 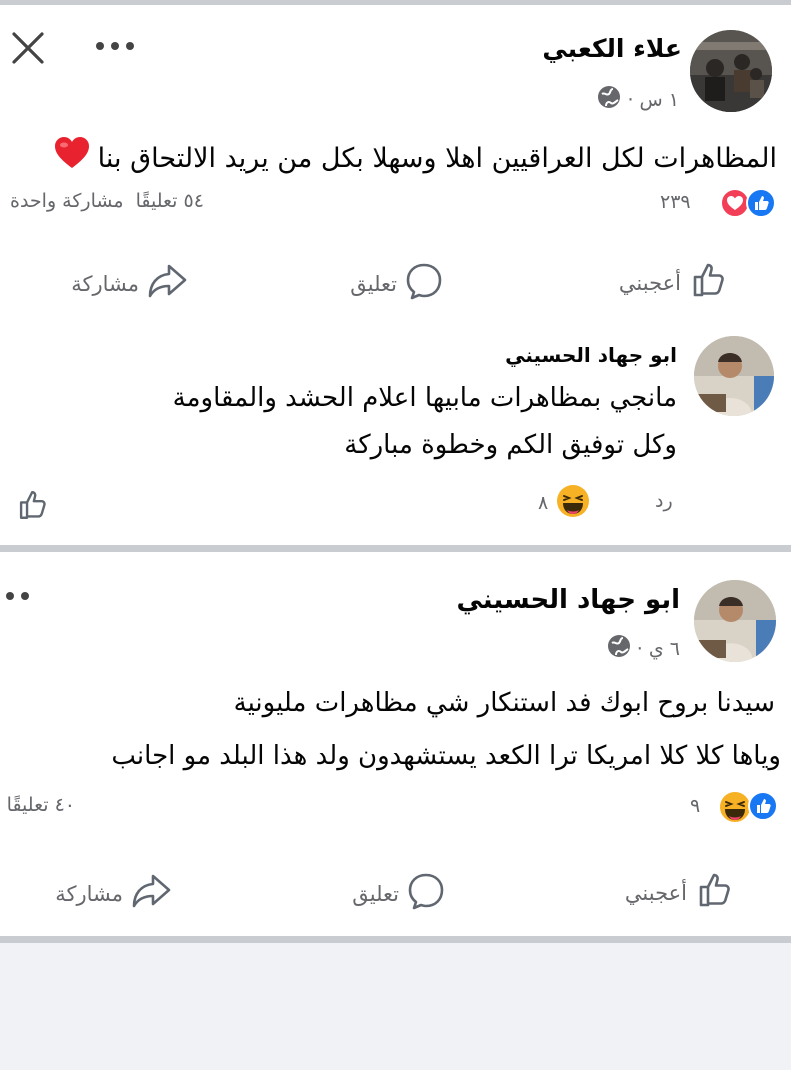 What do you see at coordinates (664, 501) in the screenshot?
I see `reply-link: رد` at bounding box center [664, 501].